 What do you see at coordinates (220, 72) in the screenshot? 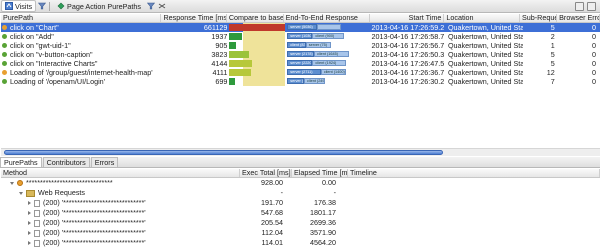
I see `response-time-cell: 4111` at bounding box center [220, 72].